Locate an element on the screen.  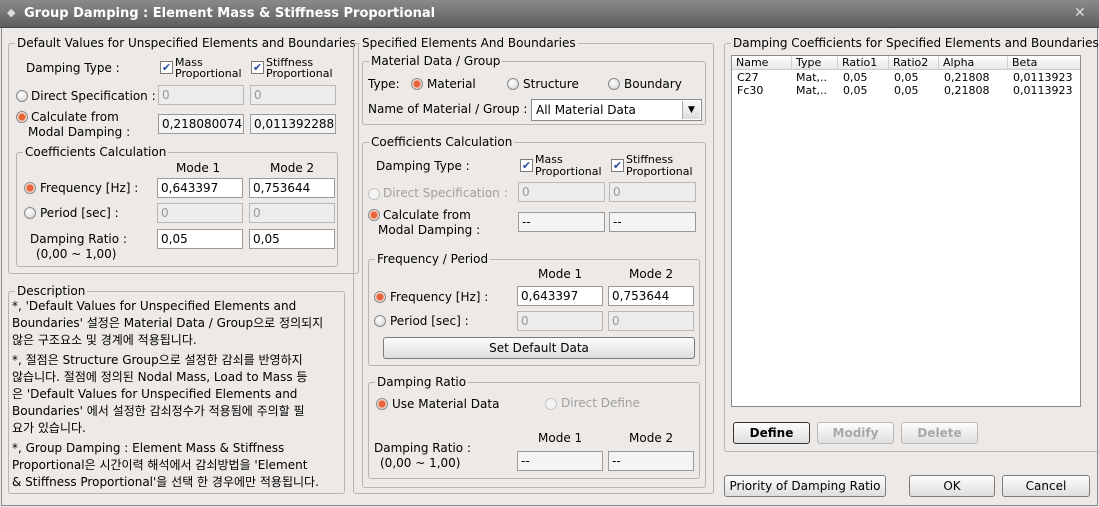
priority-damping-ratio-button: Priority of Damping Ratio is located at coordinates (805, 486).